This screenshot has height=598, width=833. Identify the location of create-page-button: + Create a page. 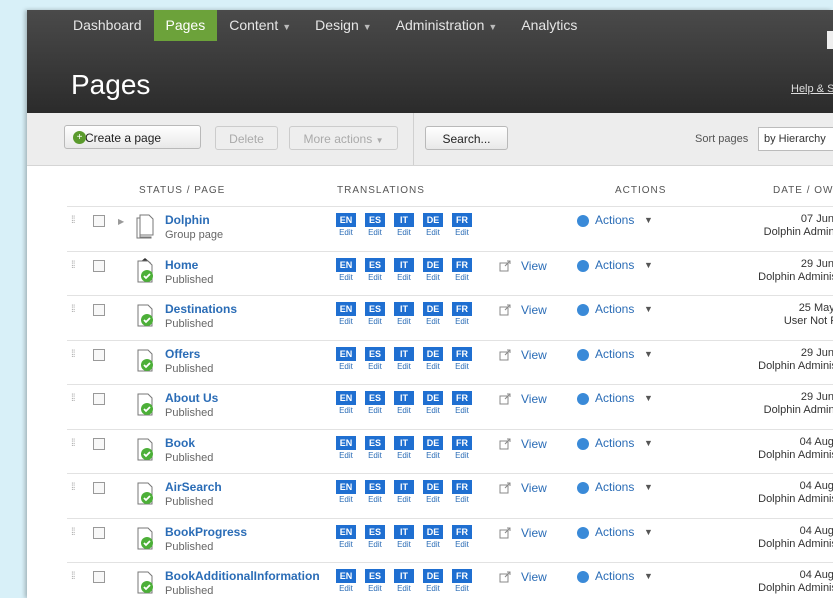
(132, 137).